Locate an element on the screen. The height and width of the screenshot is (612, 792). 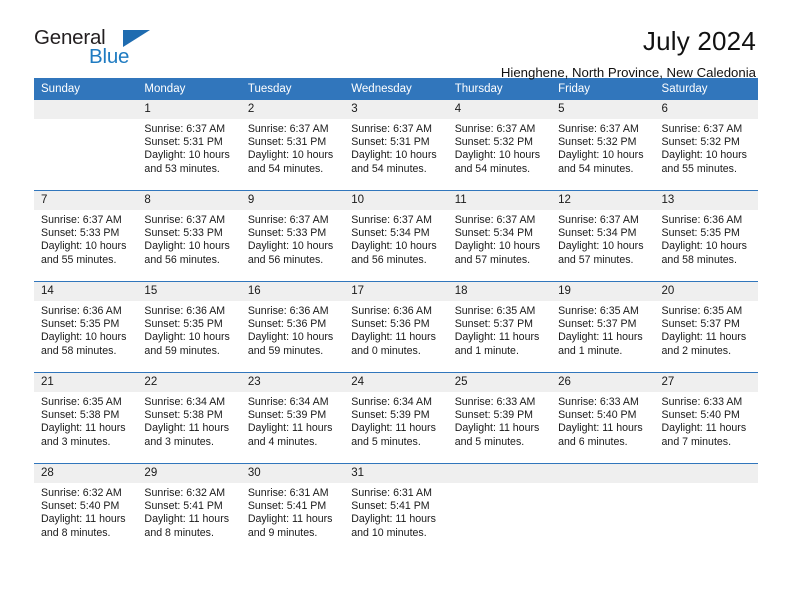
sunset-text: Sunset: 5:36 PM is located at coordinates (390, 324).